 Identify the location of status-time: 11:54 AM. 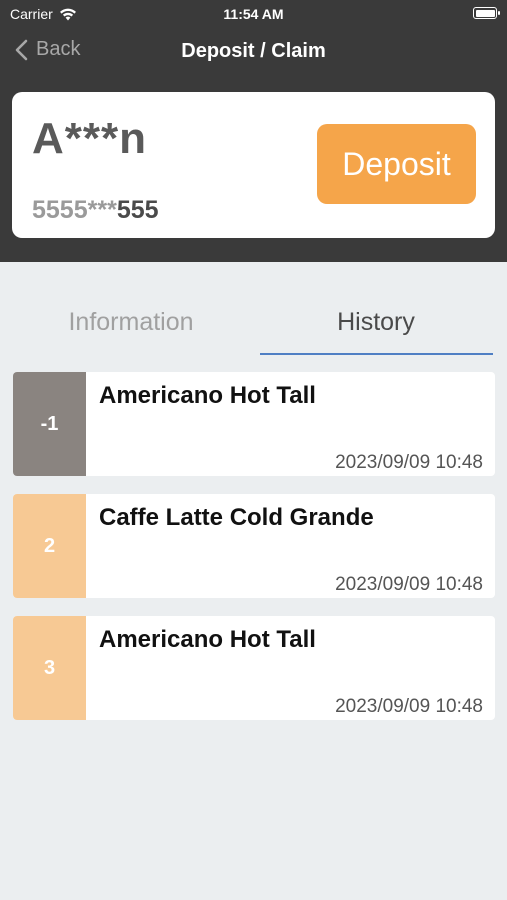
(253, 14).